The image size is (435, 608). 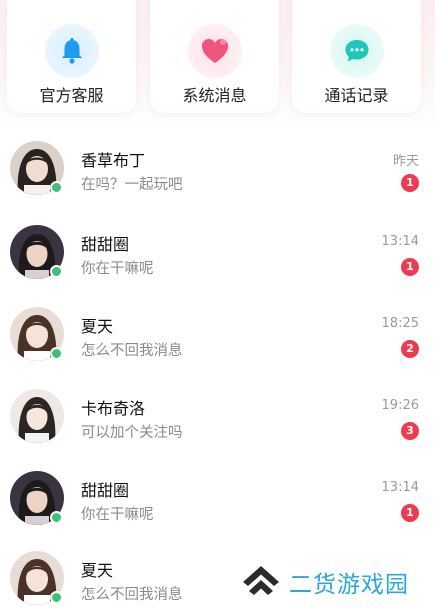 What do you see at coordinates (215, 51) in the screenshot?
I see `heart-icon` at bounding box center [215, 51].